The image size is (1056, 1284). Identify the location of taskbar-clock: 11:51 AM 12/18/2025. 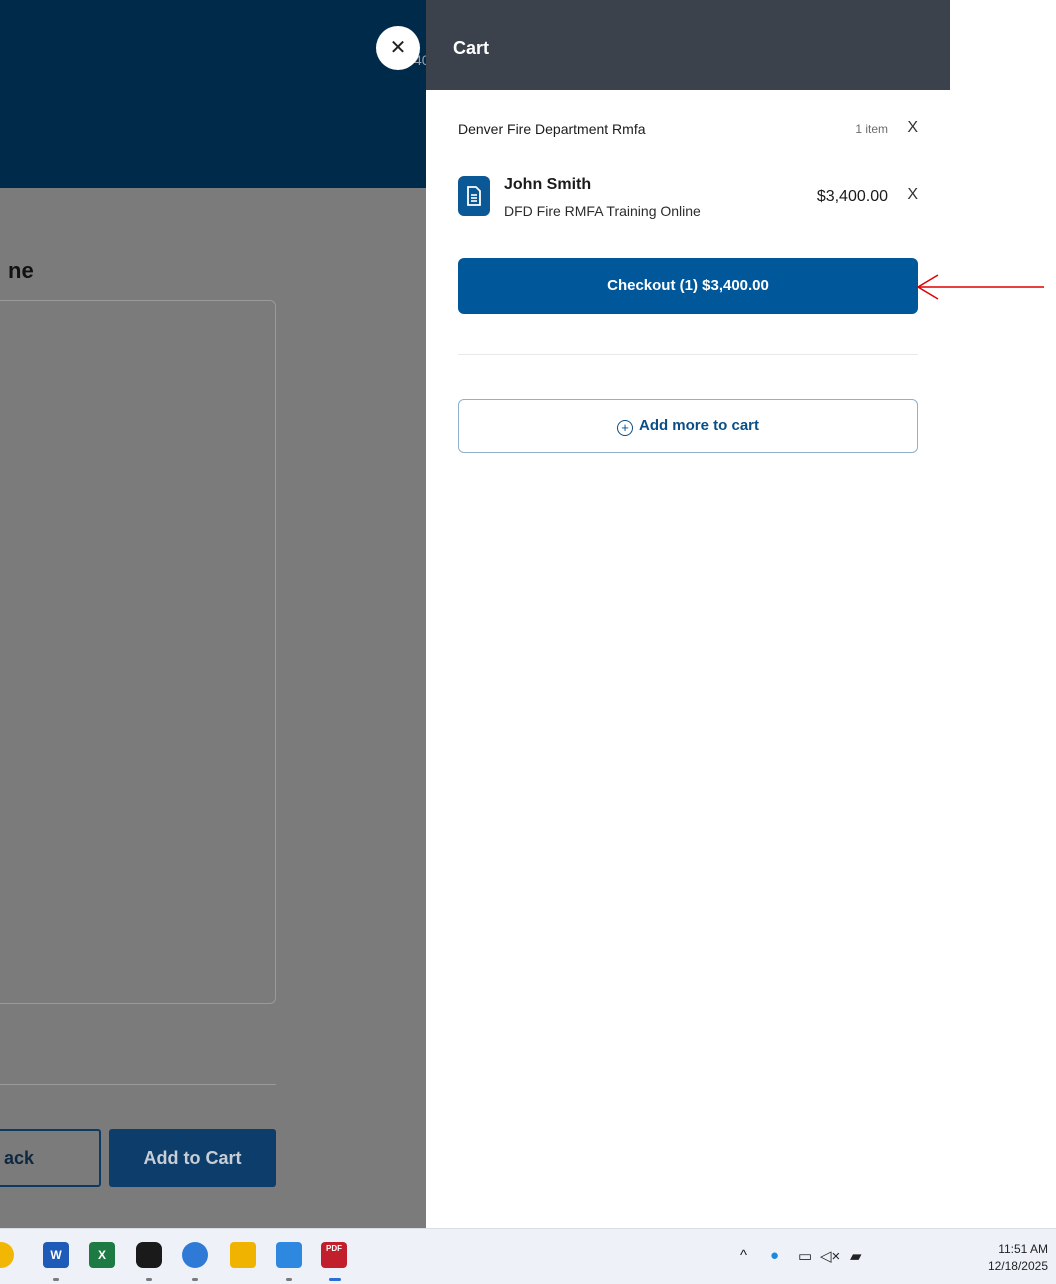
(1018, 1258).